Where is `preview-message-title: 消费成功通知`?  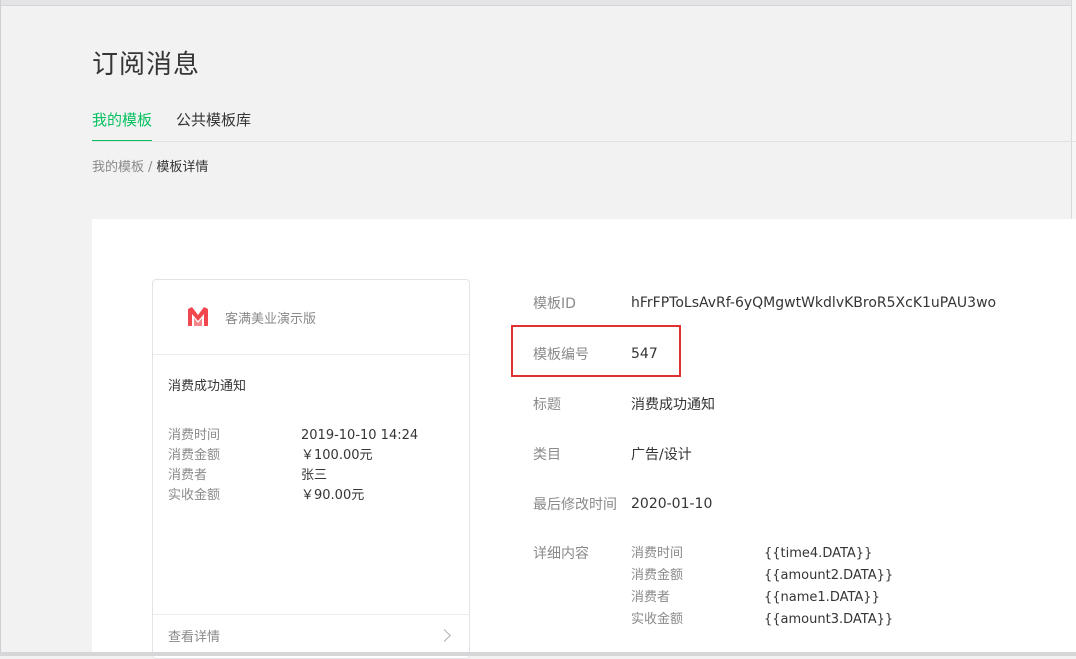 preview-message-title: 消费成功通知 is located at coordinates (207, 386).